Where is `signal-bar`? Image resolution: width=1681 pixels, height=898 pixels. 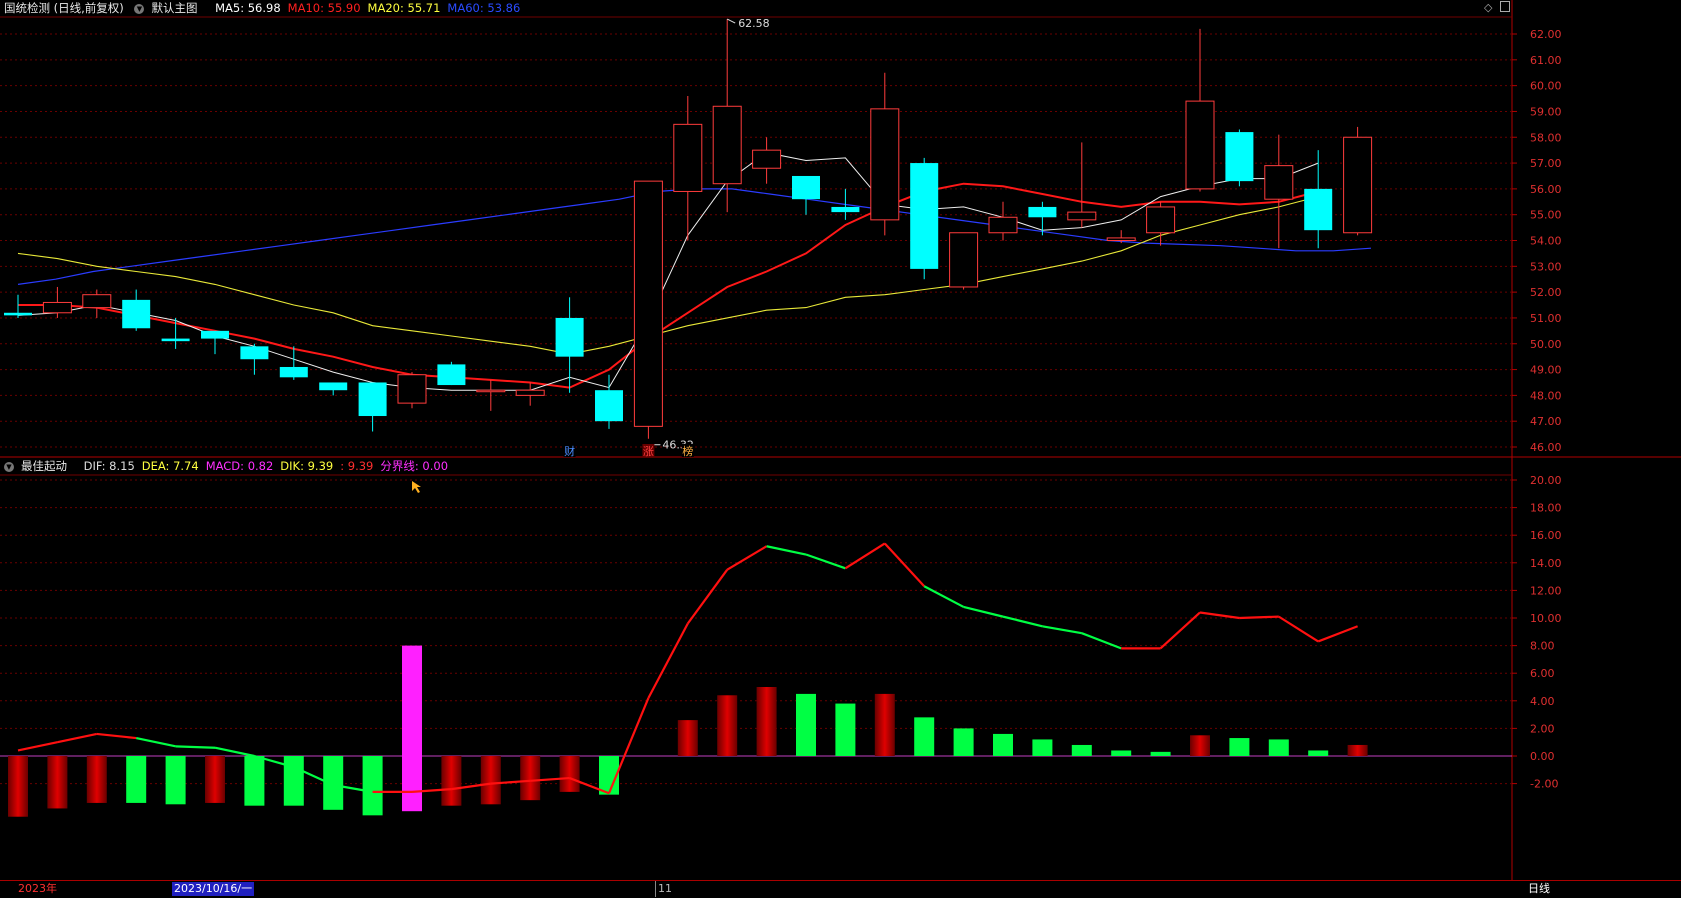 signal-bar is located at coordinates (412, 700).